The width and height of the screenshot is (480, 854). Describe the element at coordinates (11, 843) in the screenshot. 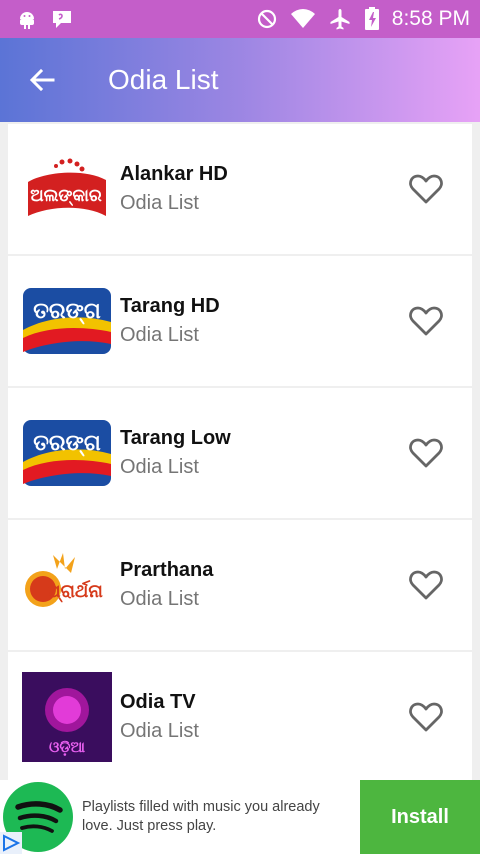

I see `adchoices-icon` at that location.